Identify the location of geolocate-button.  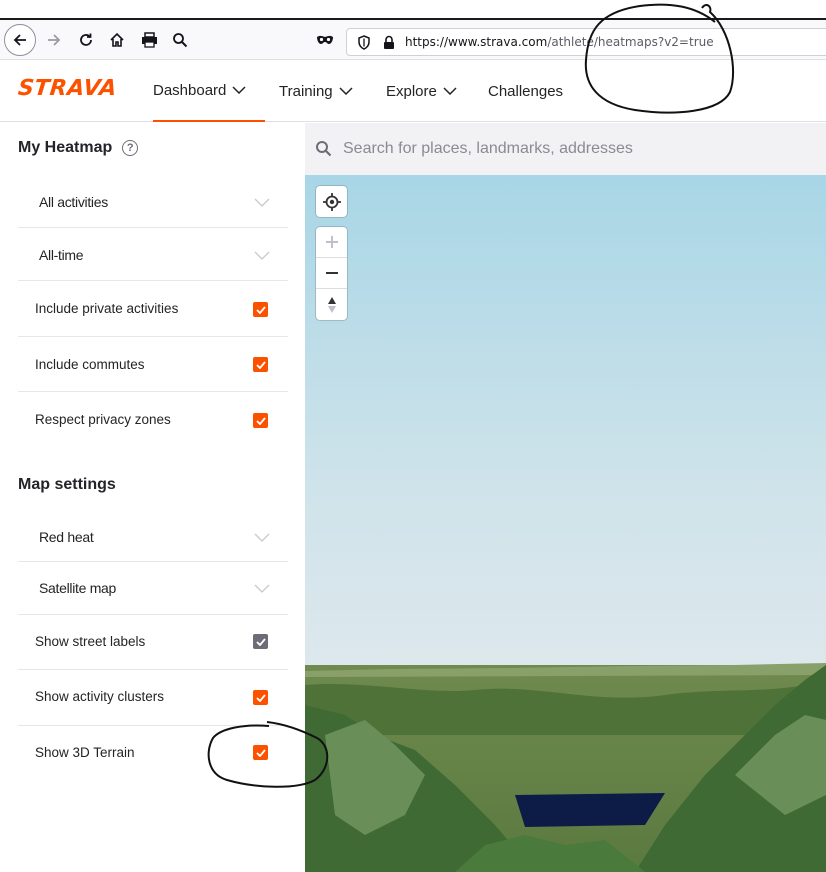
(331, 201).